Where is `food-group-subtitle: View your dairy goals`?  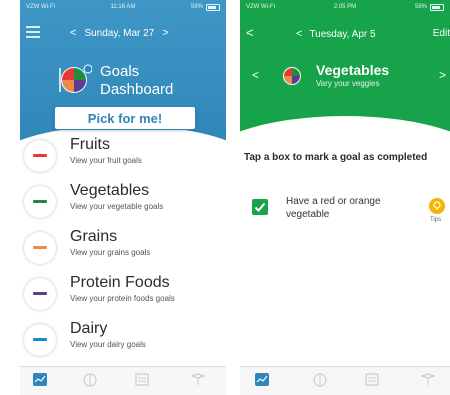 food-group-subtitle: View your dairy goals is located at coordinates (108, 344).